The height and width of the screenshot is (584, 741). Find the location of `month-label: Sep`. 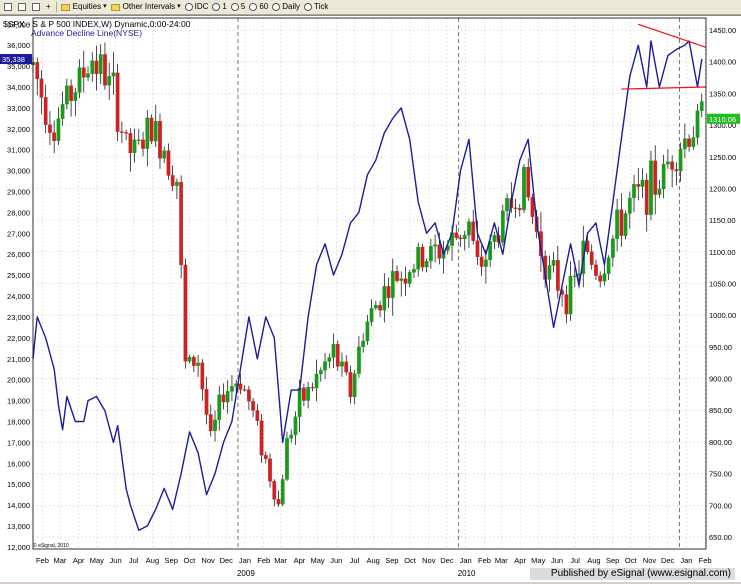

month-label: Sep is located at coordinates (391, 560).